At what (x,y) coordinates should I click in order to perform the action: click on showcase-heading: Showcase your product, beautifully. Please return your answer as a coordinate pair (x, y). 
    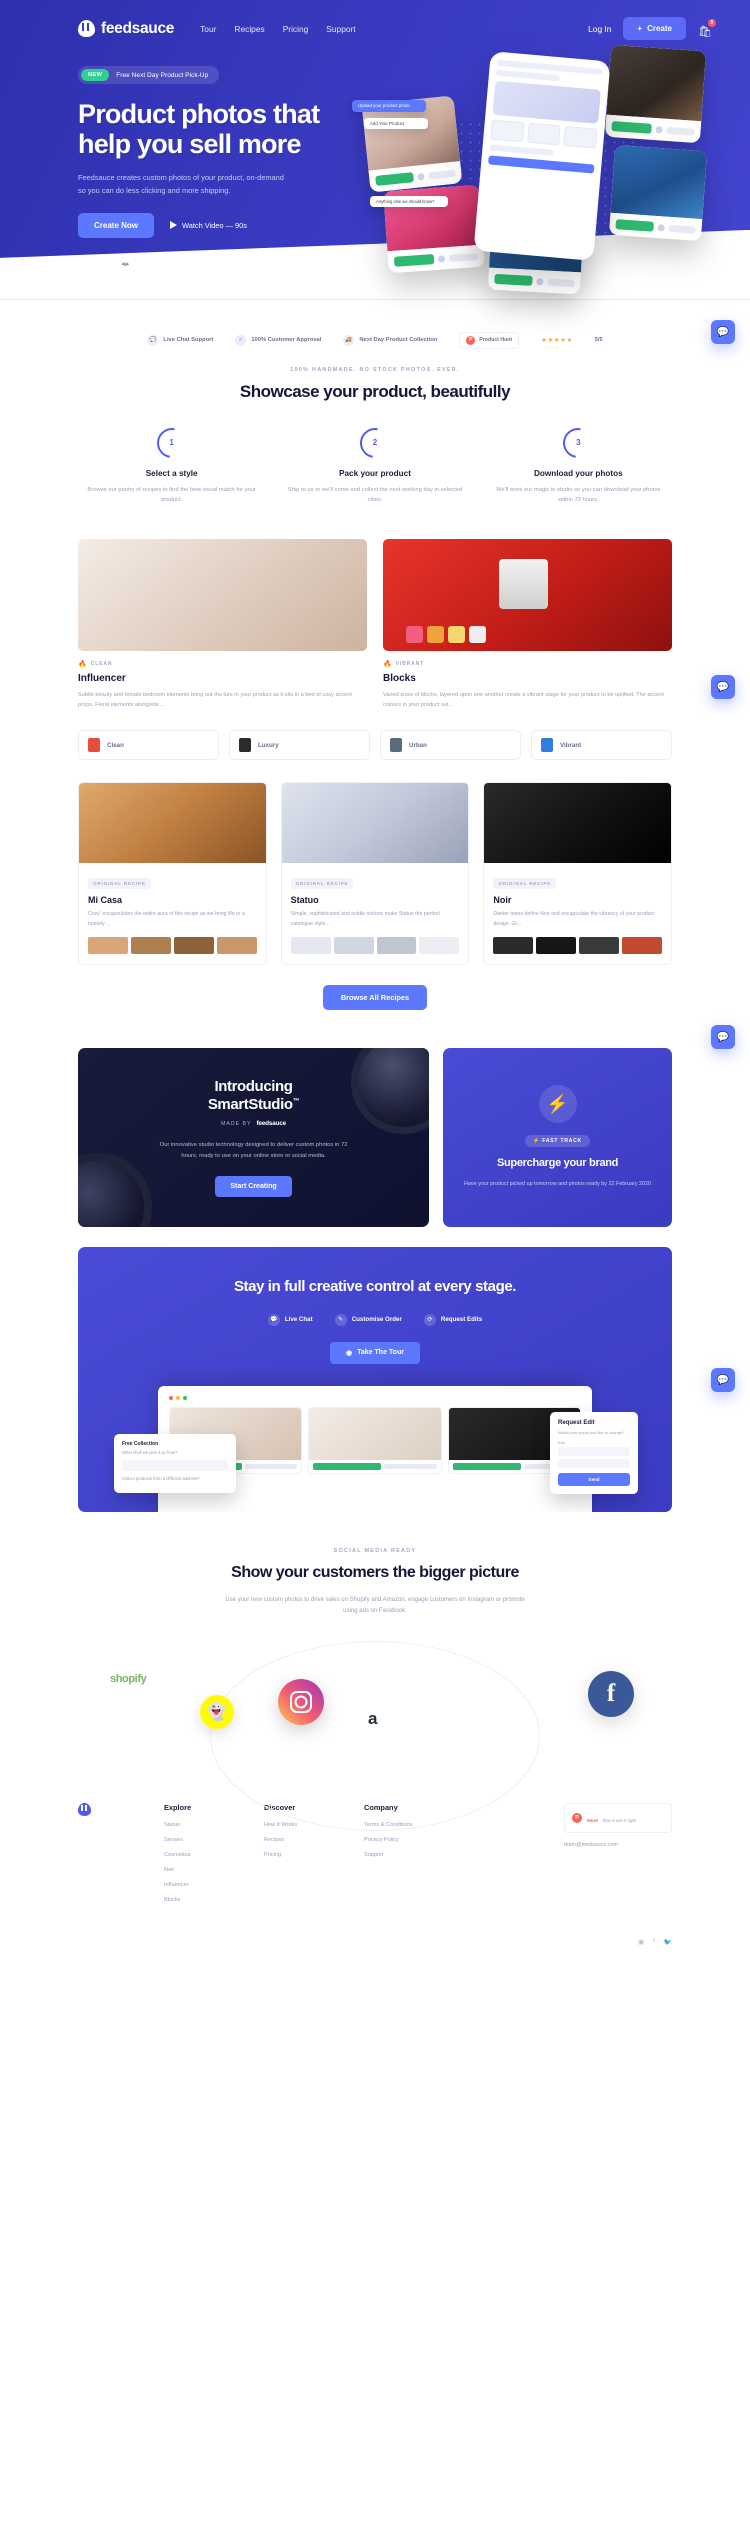
    Looking at the image, I should click on (375, 391).